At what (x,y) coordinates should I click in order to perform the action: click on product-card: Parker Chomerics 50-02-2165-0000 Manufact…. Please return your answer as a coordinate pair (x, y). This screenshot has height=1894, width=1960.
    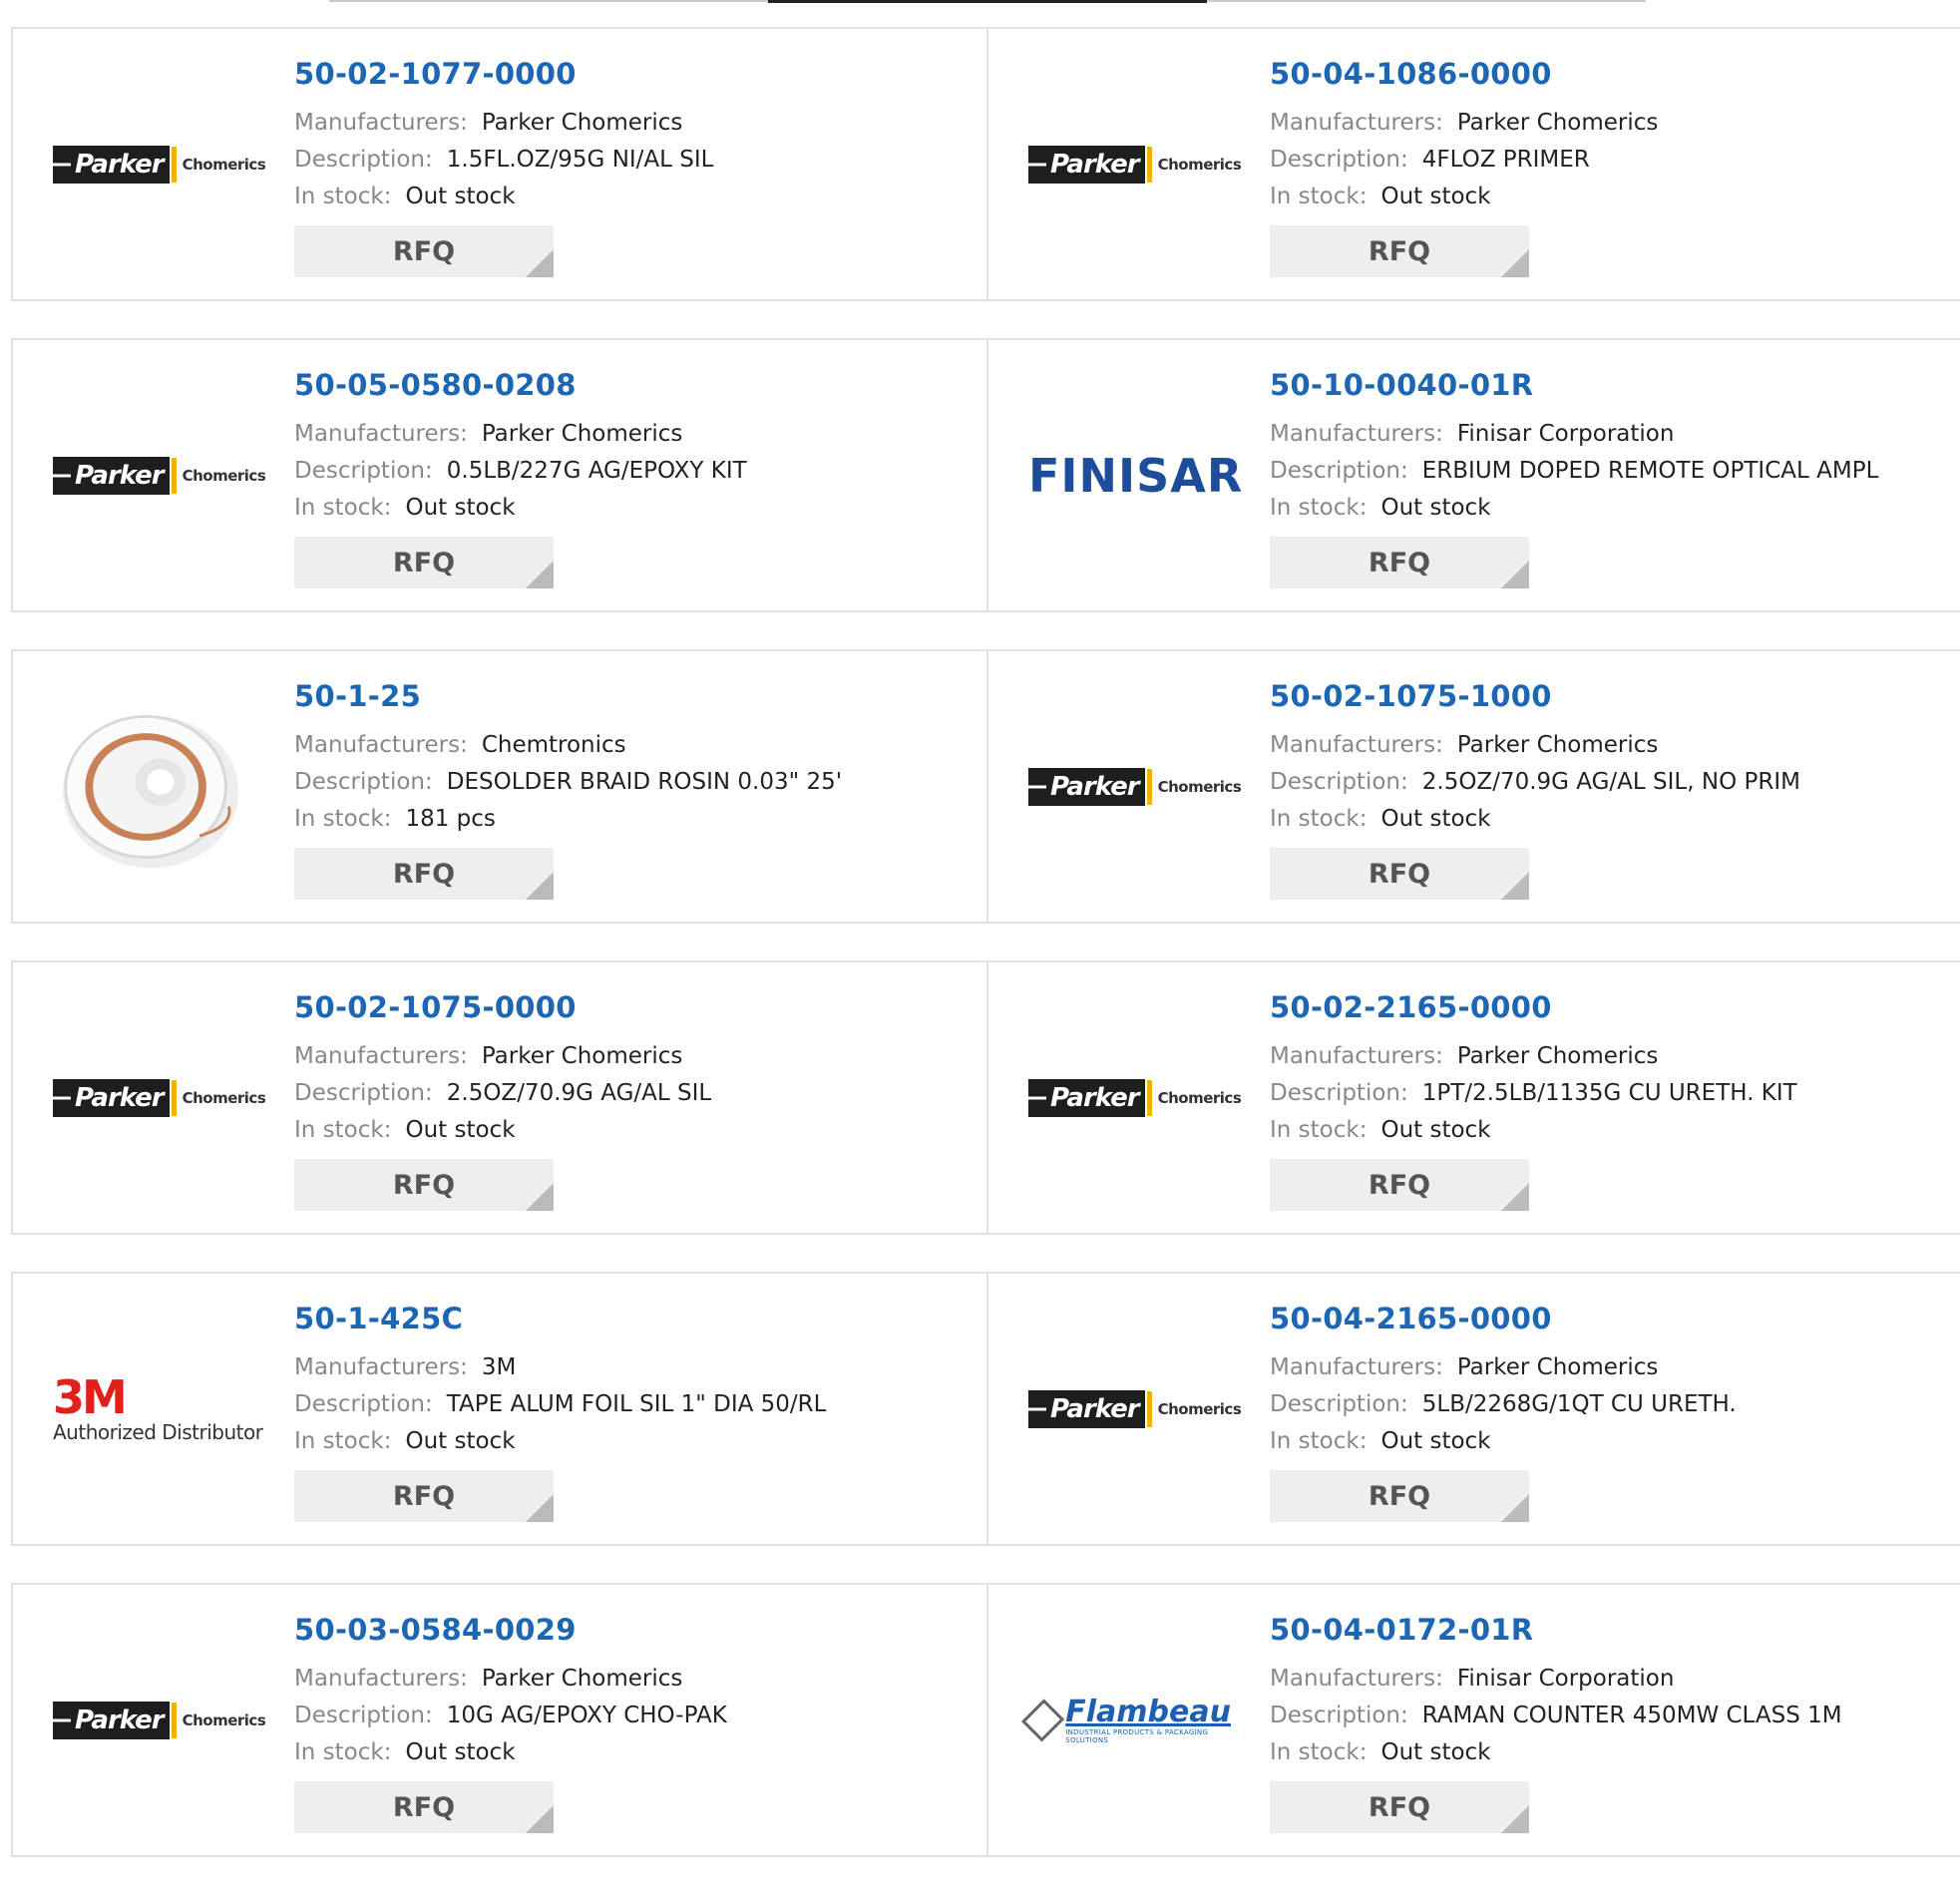
    Looking at the image, I should click on (1473, 1097).